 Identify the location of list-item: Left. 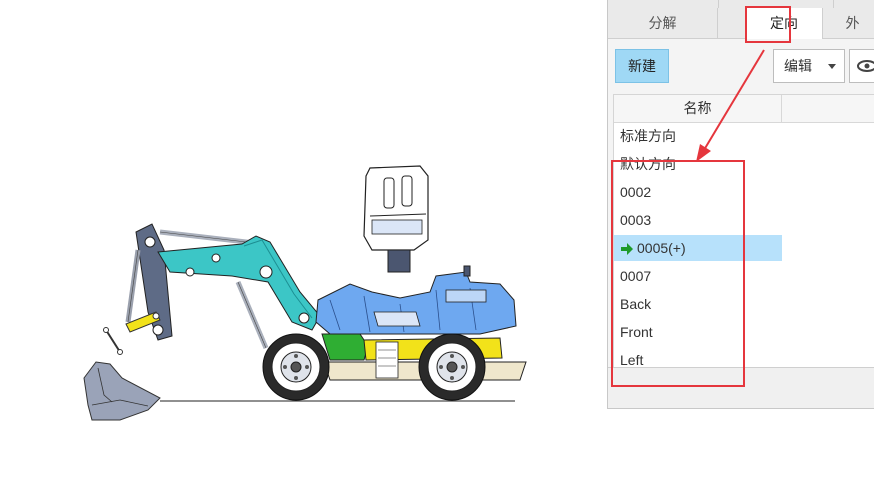
(698, 357).